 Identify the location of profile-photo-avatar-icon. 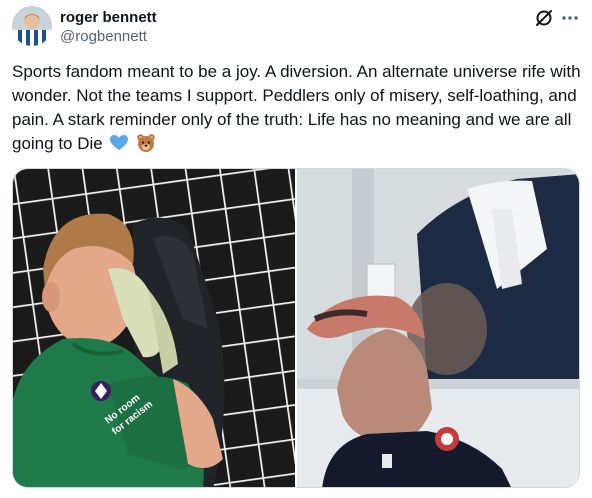
(32, 26).